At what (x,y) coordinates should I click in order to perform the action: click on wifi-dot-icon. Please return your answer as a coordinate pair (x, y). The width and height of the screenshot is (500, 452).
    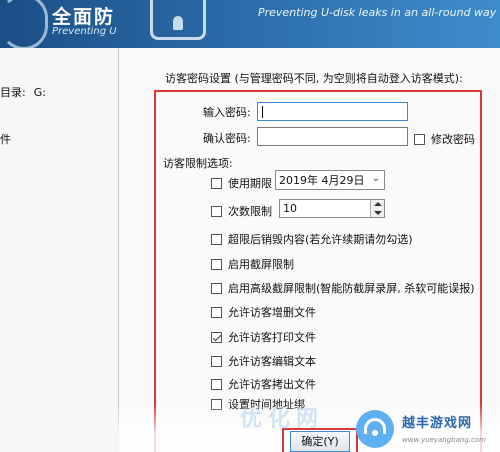
    Looking at the image, I should click on (375, 433).